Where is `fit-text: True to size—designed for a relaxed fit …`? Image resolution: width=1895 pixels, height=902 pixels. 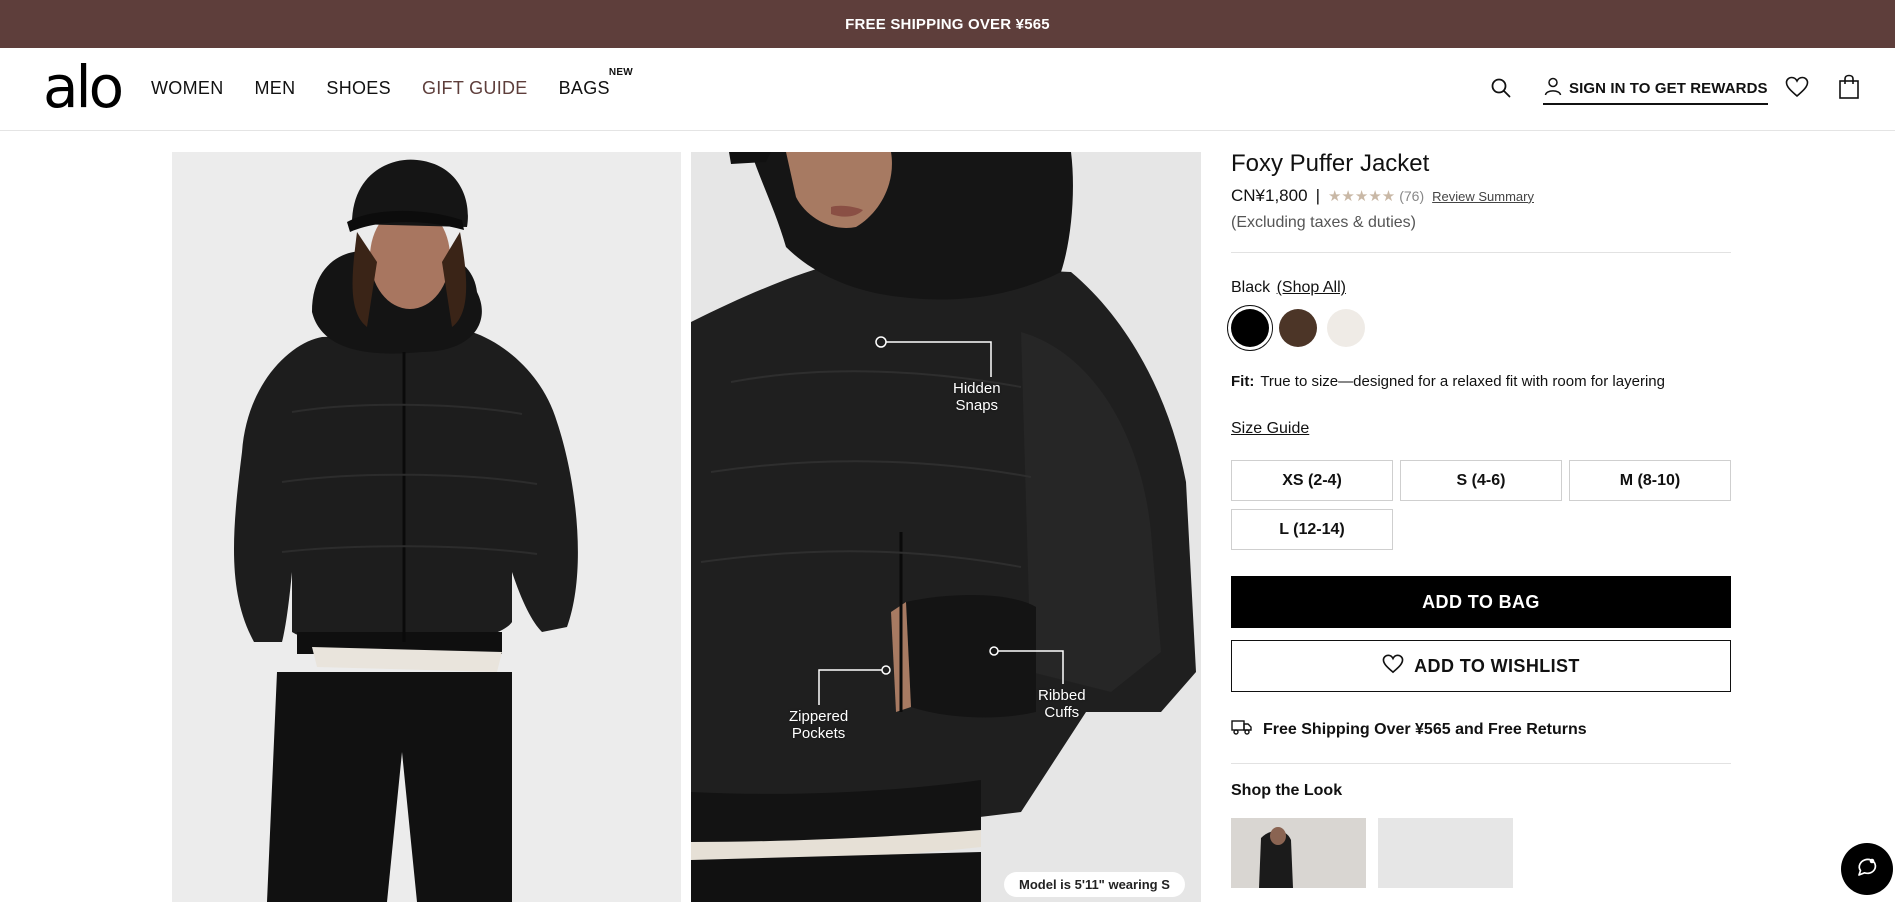 fit-text: True to size—designed for a relaxed fit … is located at coordinates (1462, 381).